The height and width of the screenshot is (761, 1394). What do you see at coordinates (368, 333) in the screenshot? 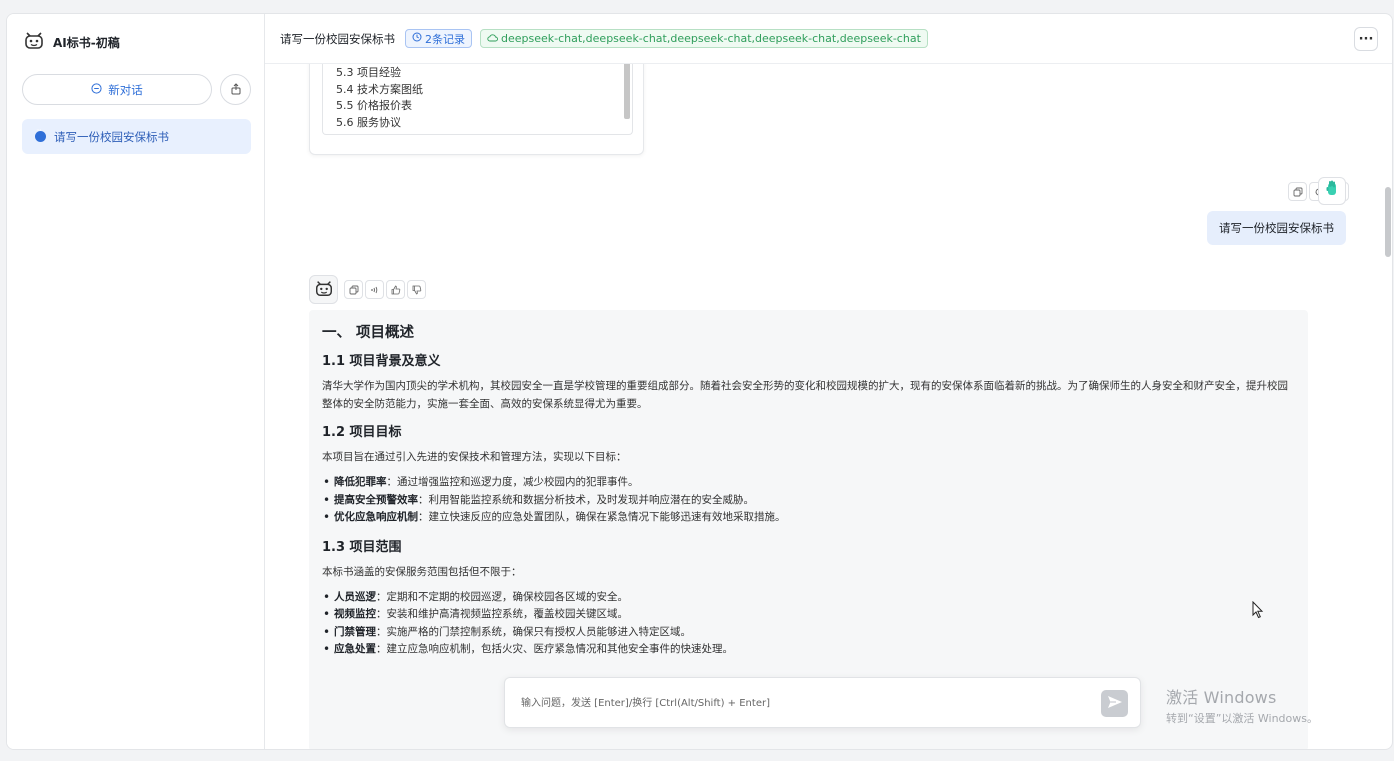
I see `answer-heading: 一、 项目概述` at bounding box center [368, 333].